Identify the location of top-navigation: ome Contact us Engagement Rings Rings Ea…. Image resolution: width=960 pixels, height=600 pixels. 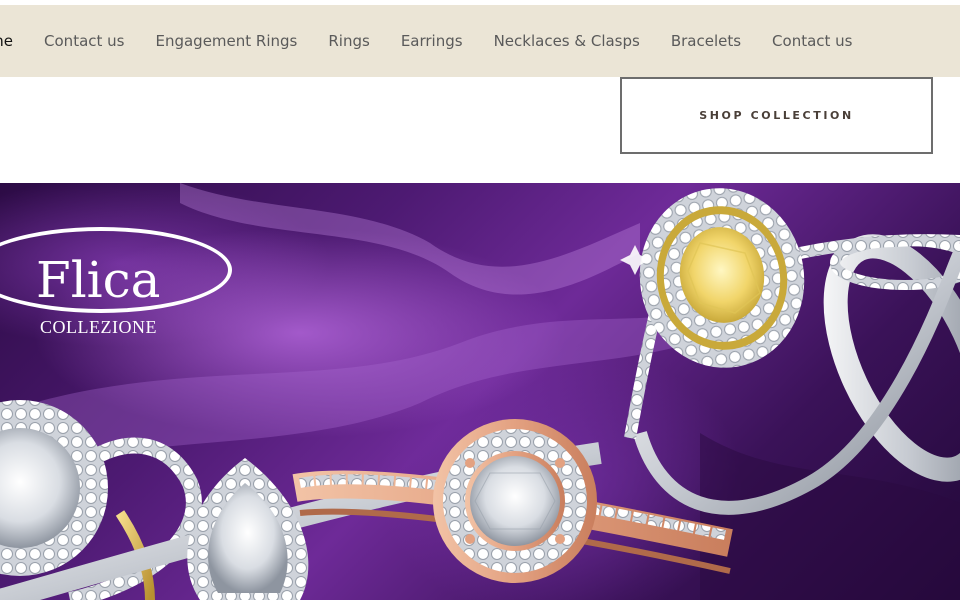
(480, 41).